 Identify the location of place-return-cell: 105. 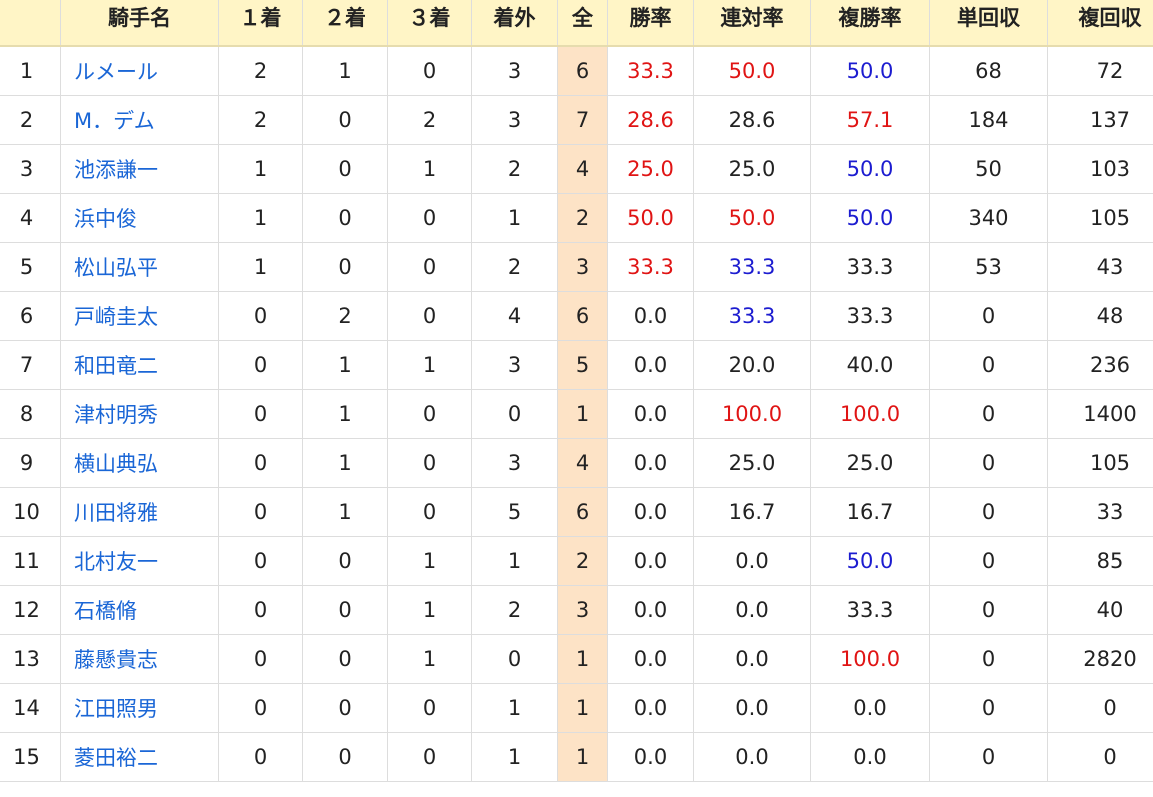
(1100, 463).